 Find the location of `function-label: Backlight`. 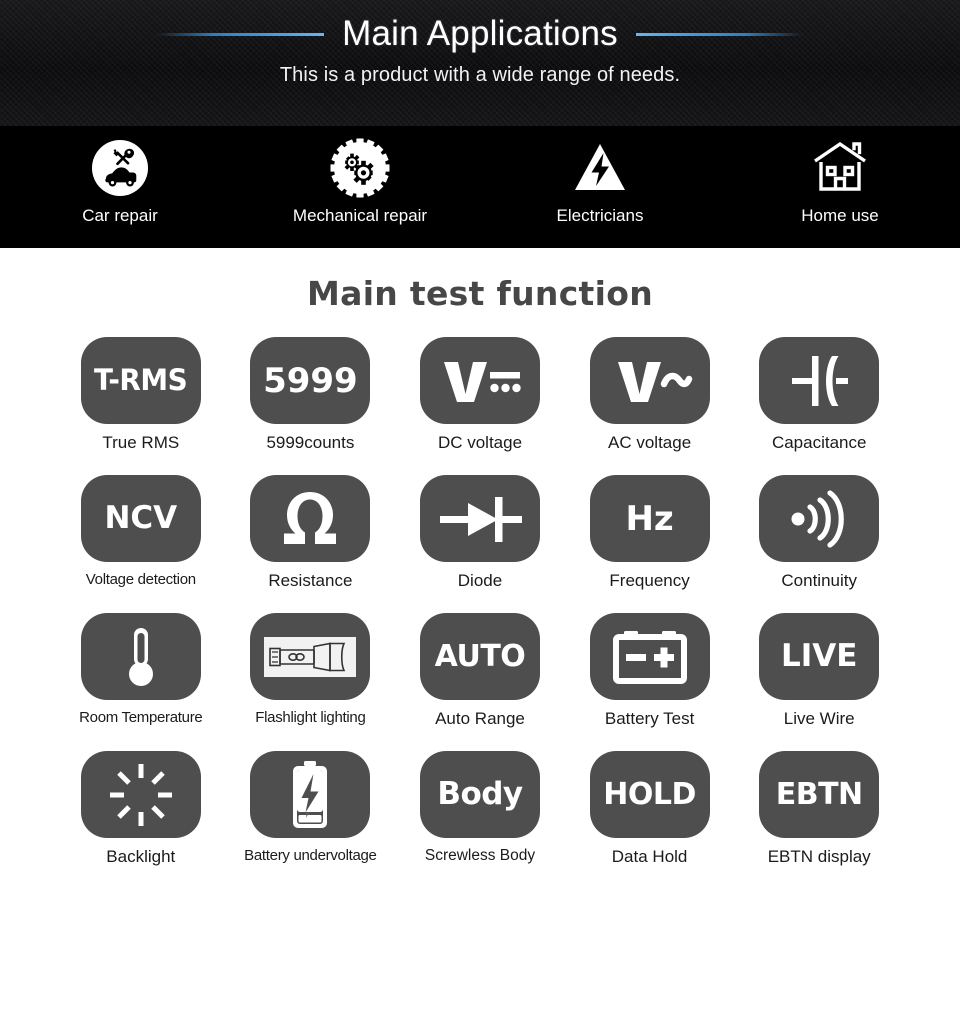

function-label: Backlight is located at coordinates (141, 856).